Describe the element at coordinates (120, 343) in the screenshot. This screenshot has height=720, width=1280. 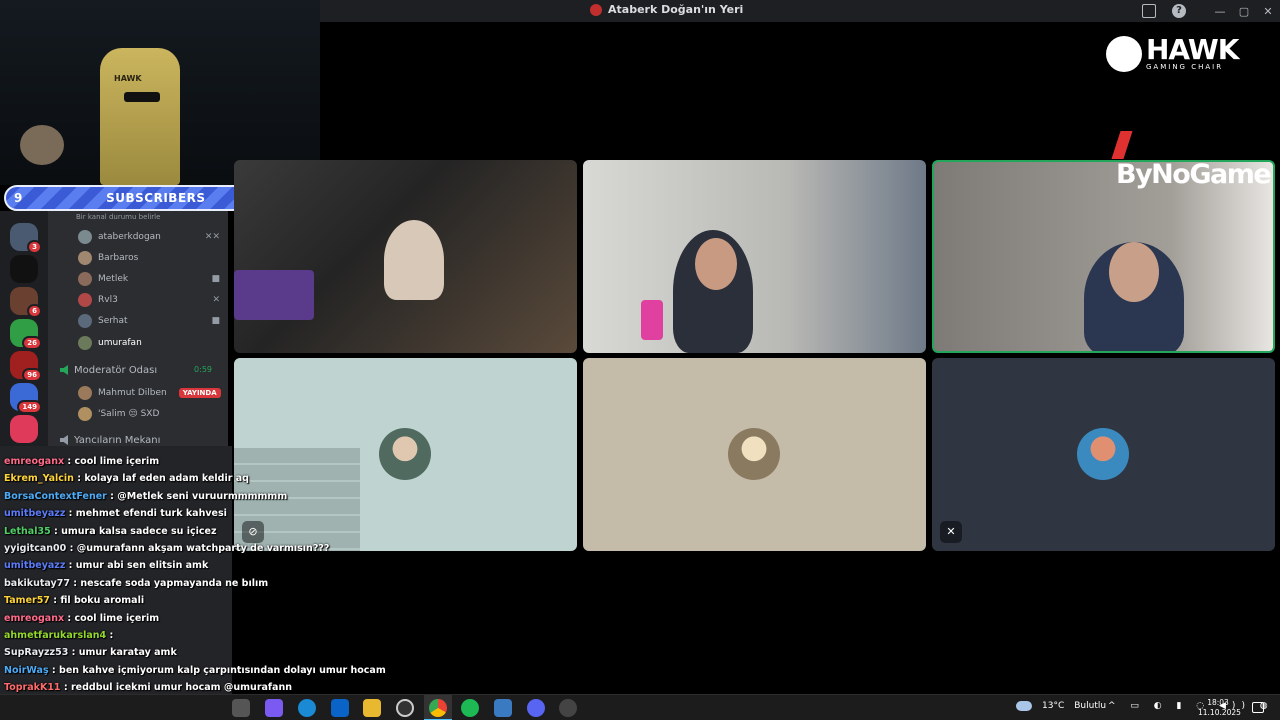
I see `voice-user-name: umurafan` at that location.